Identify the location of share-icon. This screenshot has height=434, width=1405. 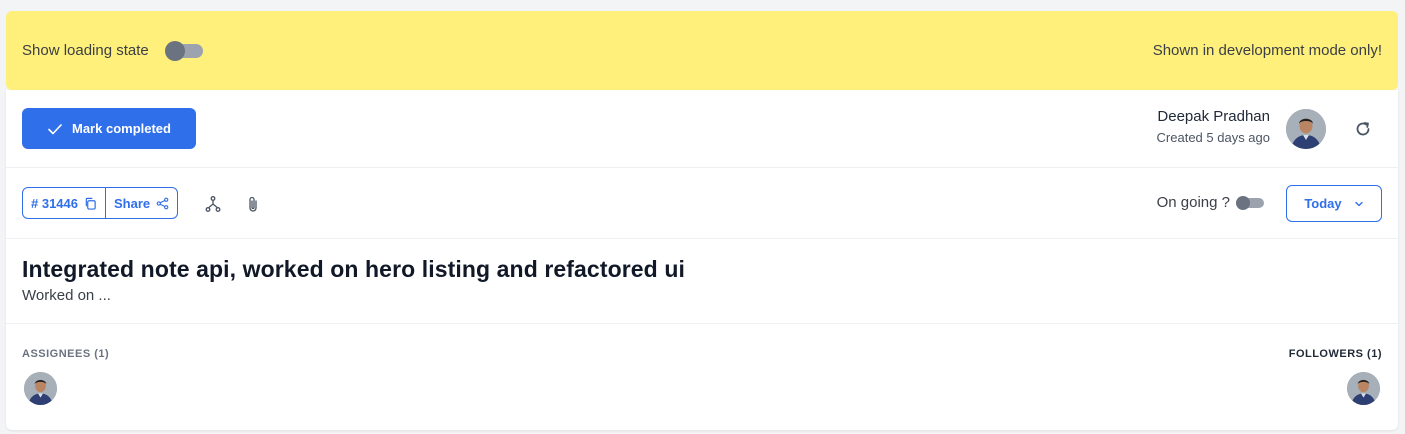
(162, 203).